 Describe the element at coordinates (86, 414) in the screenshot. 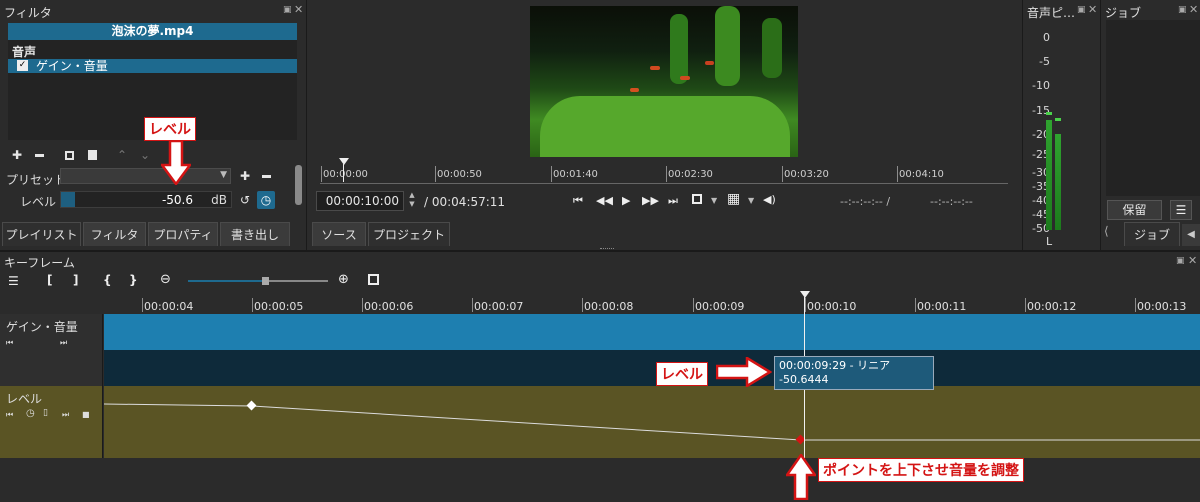

I see `add-keyframe-icon: ■` at that location.